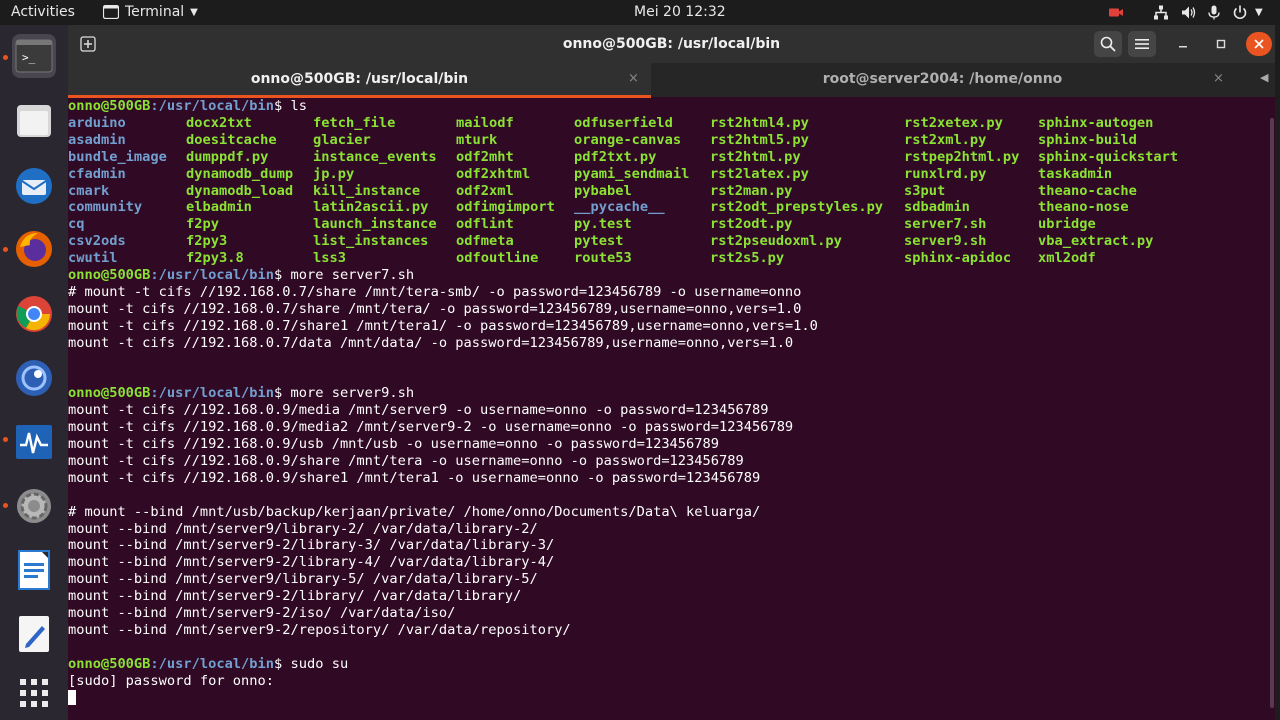  I want to click on close-button, so click(1259, 44).